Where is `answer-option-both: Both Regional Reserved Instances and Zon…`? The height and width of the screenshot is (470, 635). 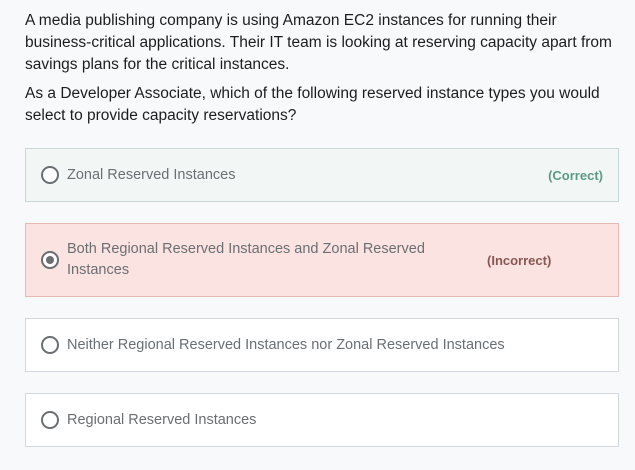 answer-option-both: Both Regional Reserved Instances and Zon… is located at coordinates (322, 260).